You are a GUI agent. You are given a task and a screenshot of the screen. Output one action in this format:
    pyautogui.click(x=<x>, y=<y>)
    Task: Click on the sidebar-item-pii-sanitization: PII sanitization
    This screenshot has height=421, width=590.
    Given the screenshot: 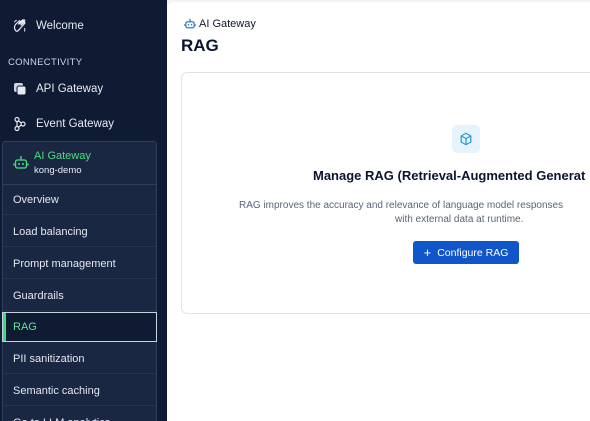 What is the action you would take?
    pyautogui.click(x=79, y=359)
    